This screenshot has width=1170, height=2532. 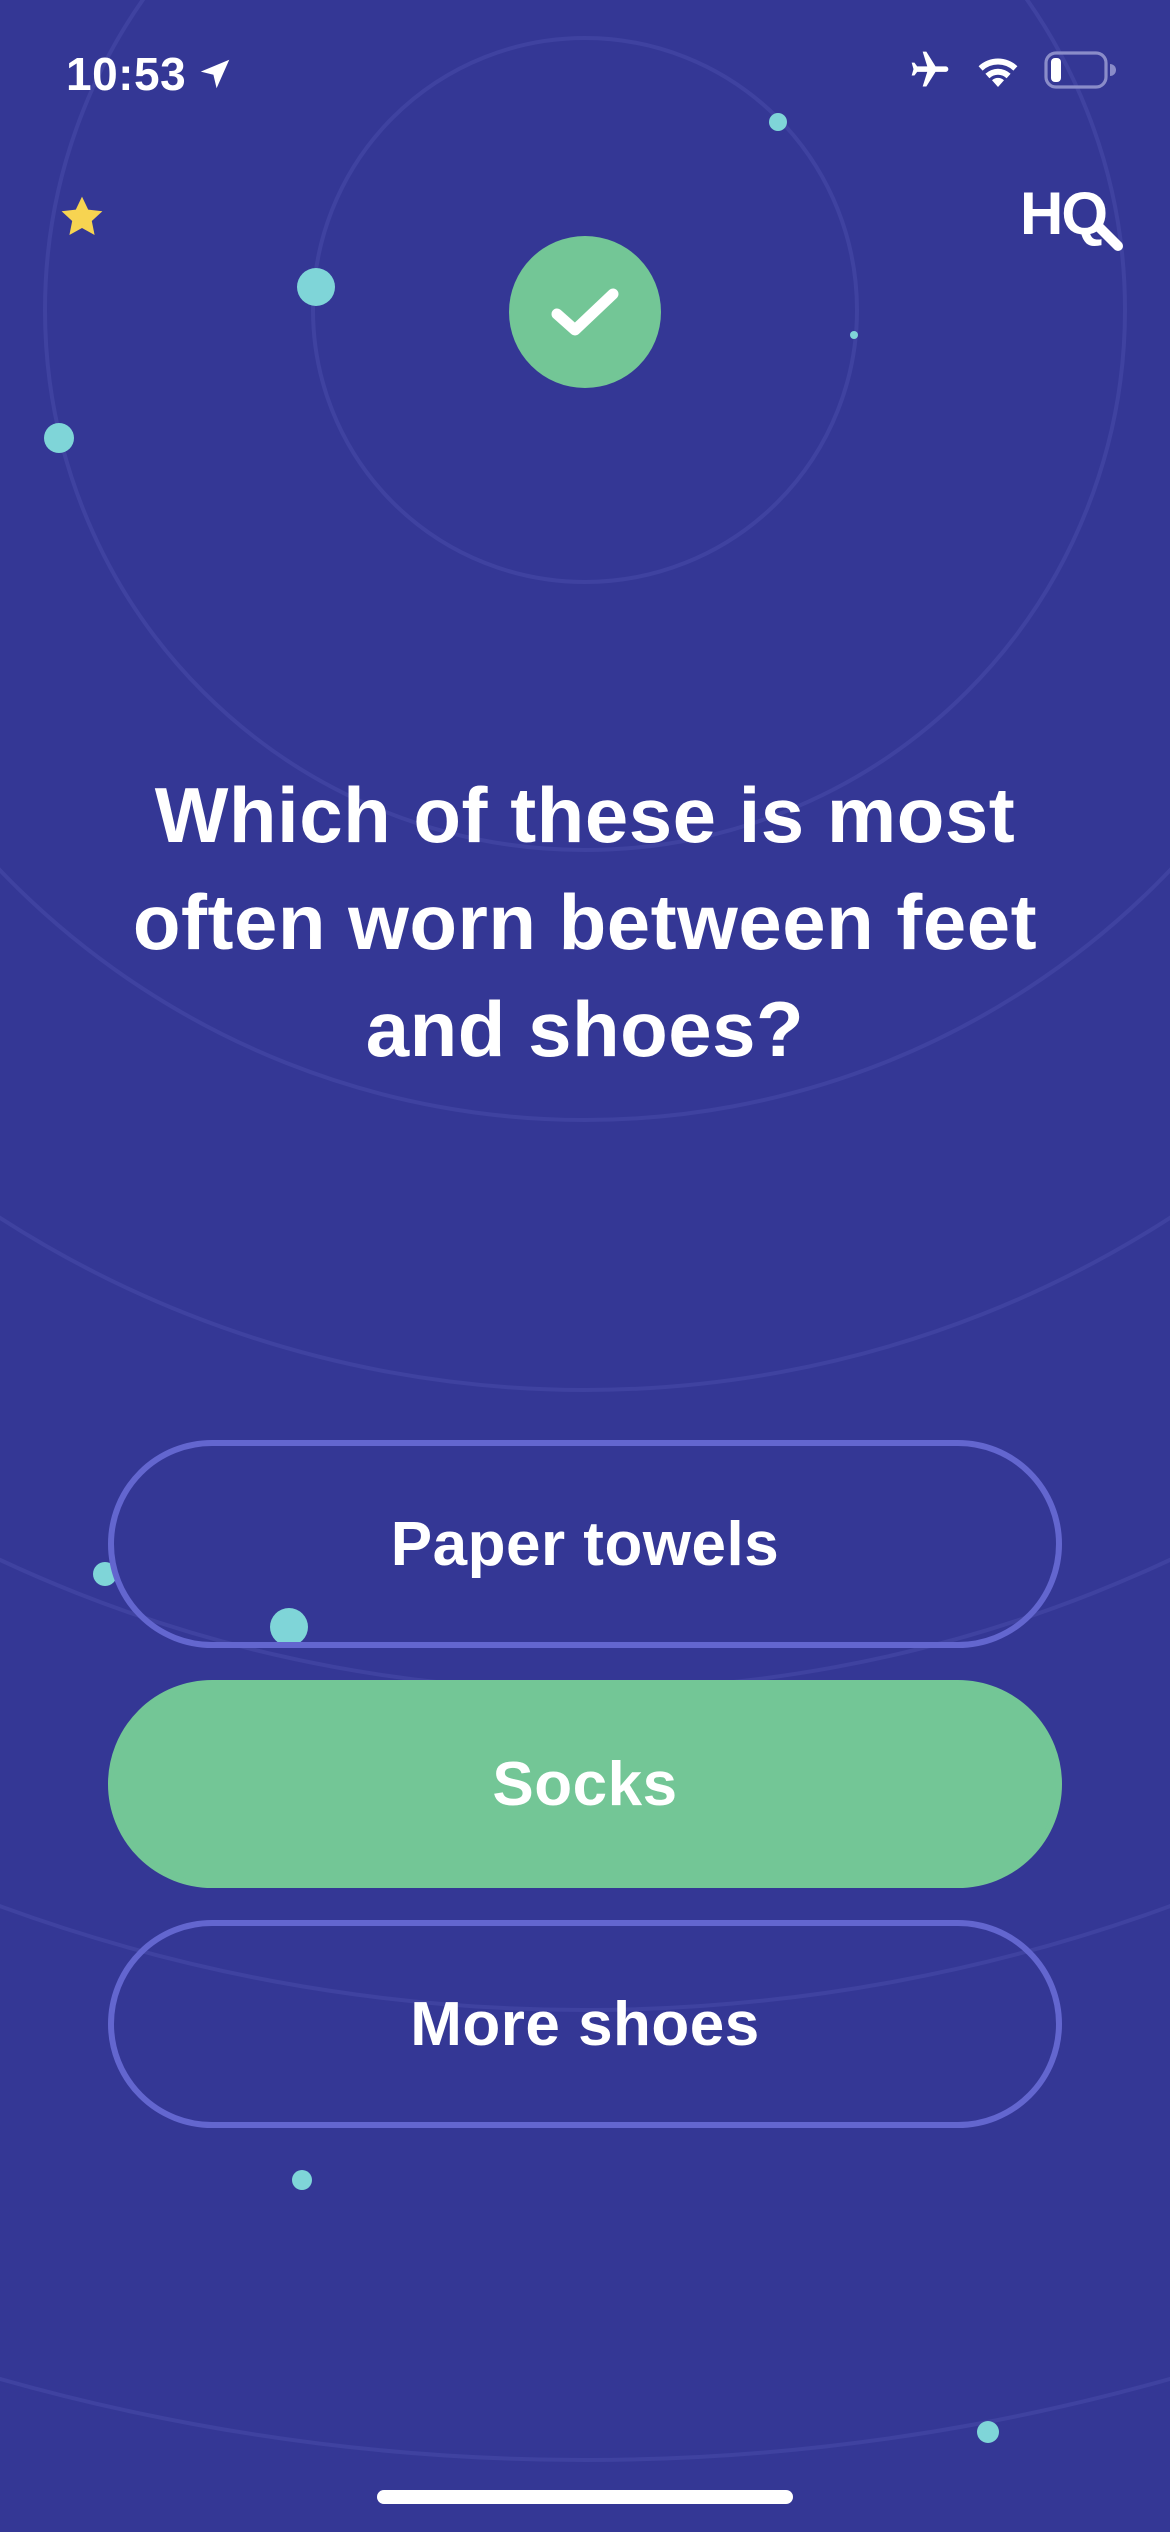 What do you see at coordinates (1080, 70) in the screenshot?
I see `battery-low-icon` at bounding box center [1080, 70].